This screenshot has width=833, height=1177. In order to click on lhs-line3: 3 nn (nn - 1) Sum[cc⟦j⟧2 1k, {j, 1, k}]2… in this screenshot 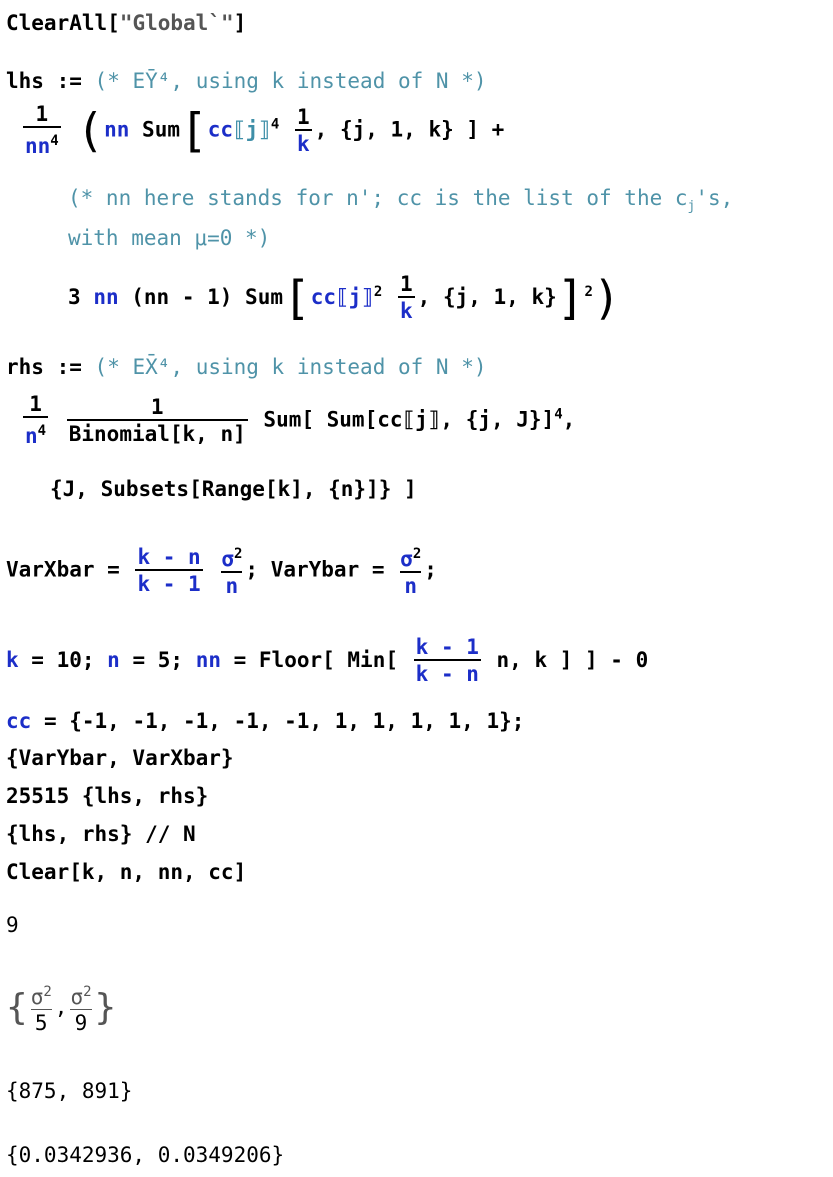, I will do `click(344, 298)`.